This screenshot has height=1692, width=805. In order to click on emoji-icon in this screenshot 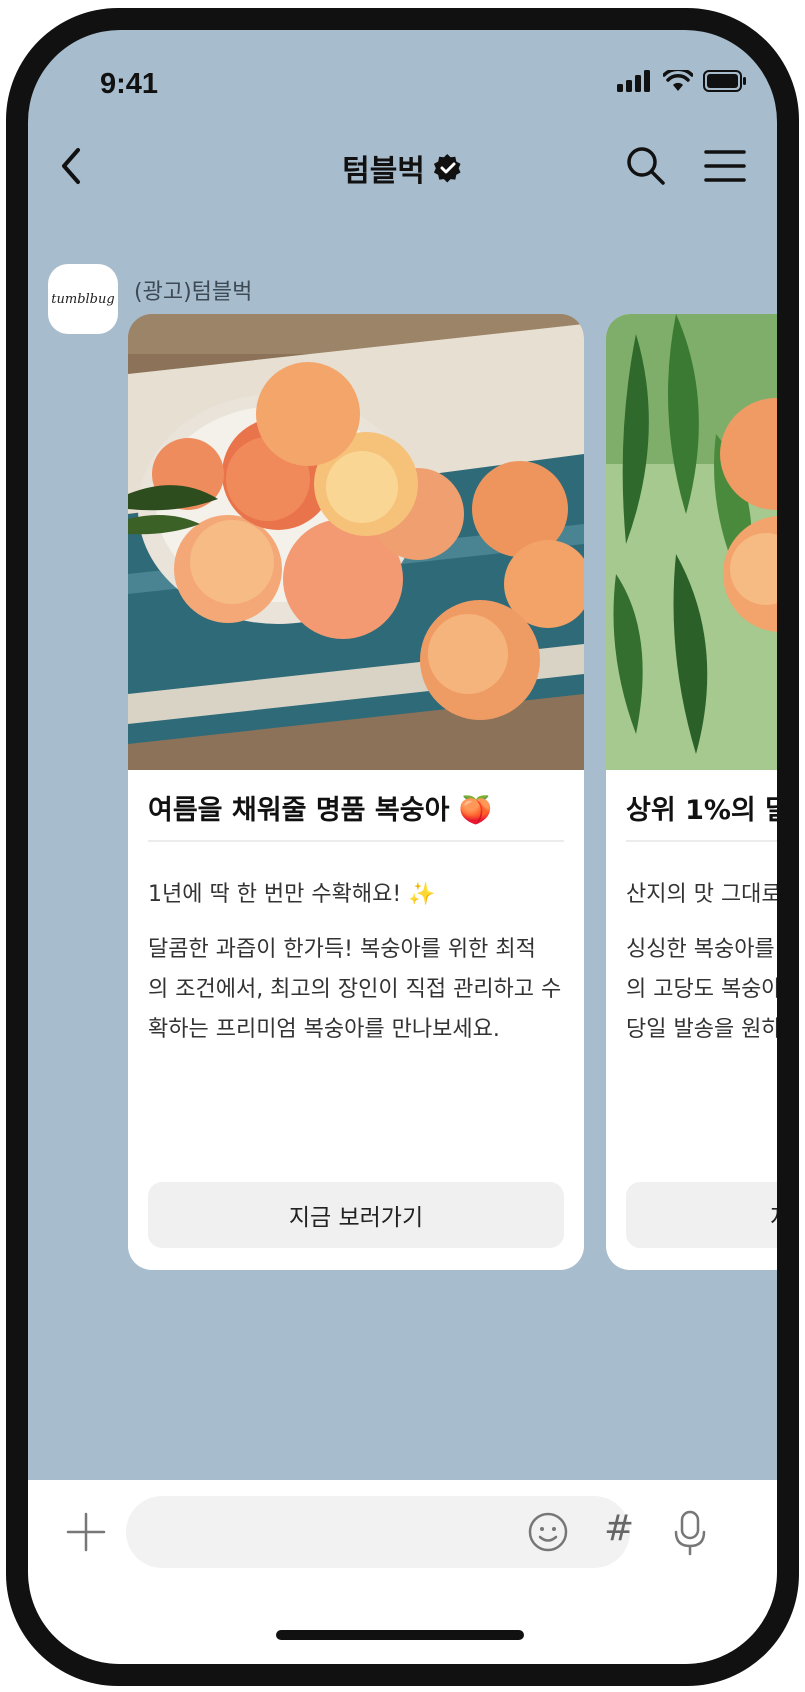, I will do `click(548, 1532)`.